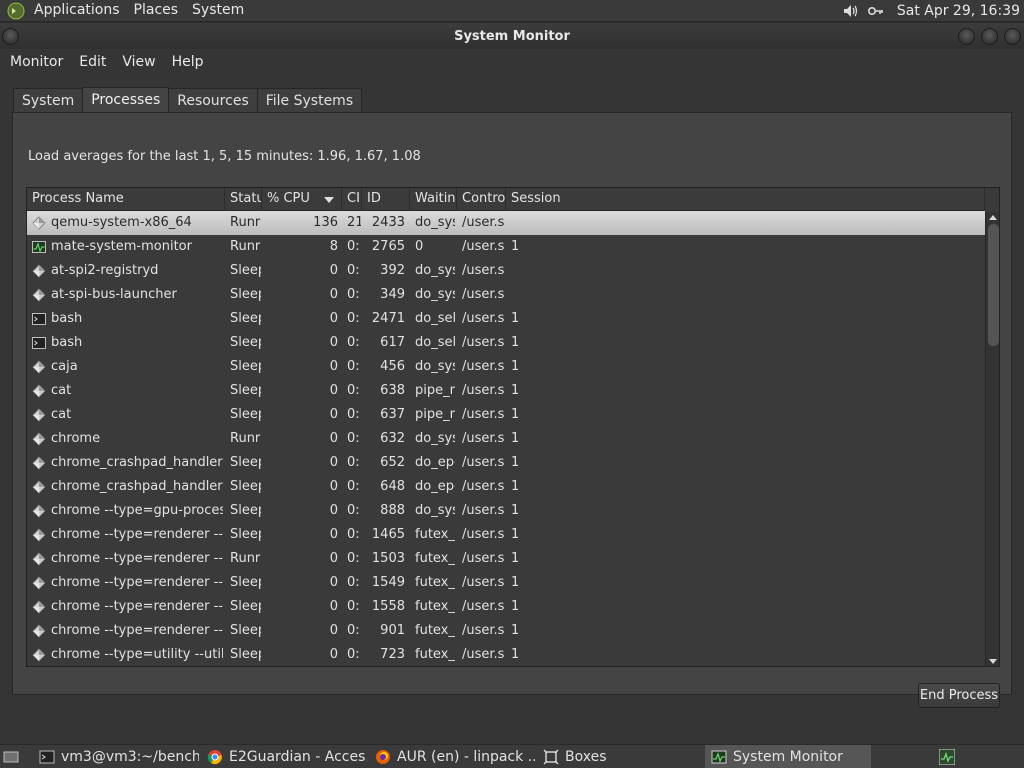 The height and width of the screenshot is (768, 1024). Describe the element at coordinates (383, 757) in the screenshot. I see `firefox-icon` at that location.